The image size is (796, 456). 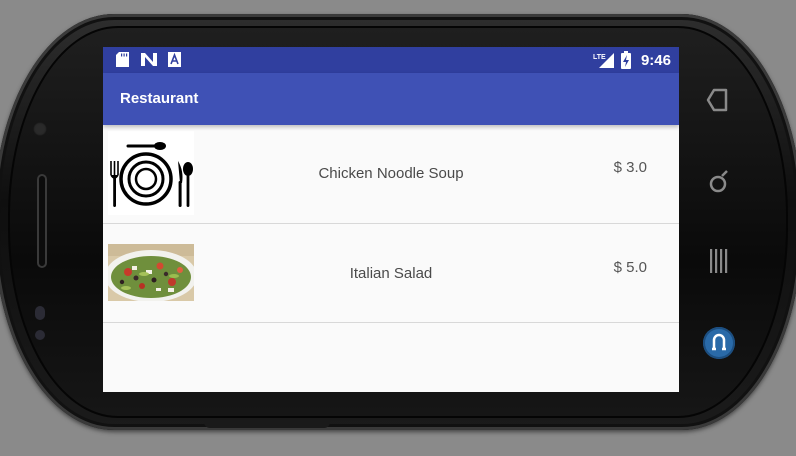 What do you see at coordinates (719, 263) in the screenshot?
I see `recent-apps-icon` at bounding box center [719, 263].